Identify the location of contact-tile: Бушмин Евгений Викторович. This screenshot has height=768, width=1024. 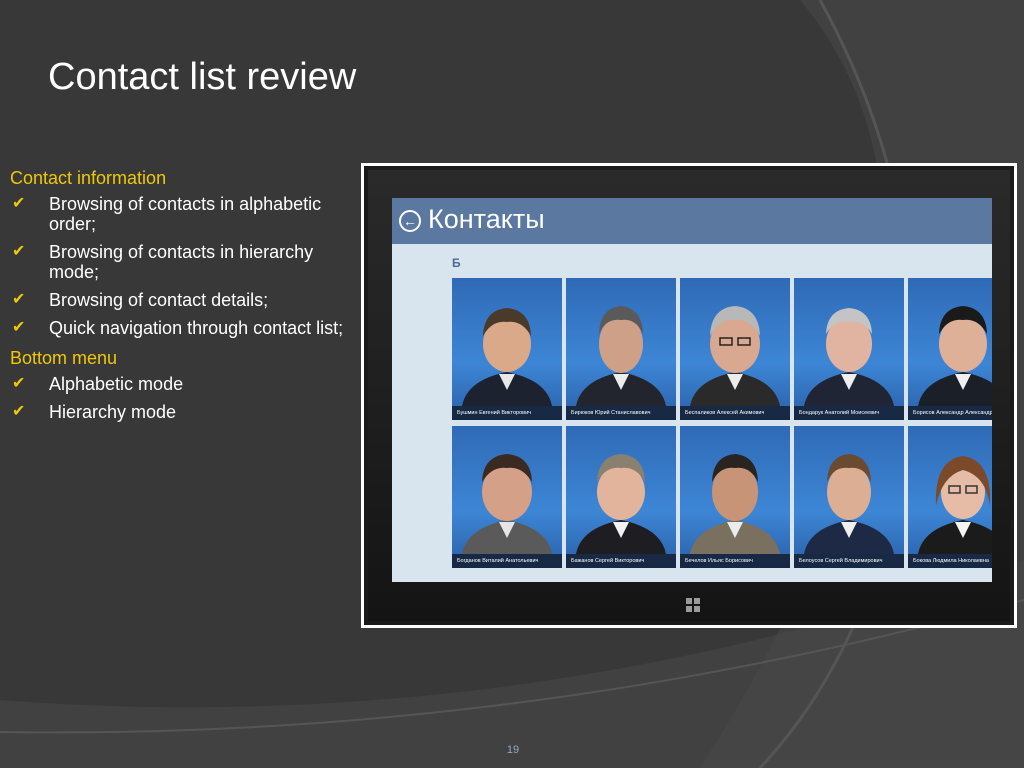
(507, 349).